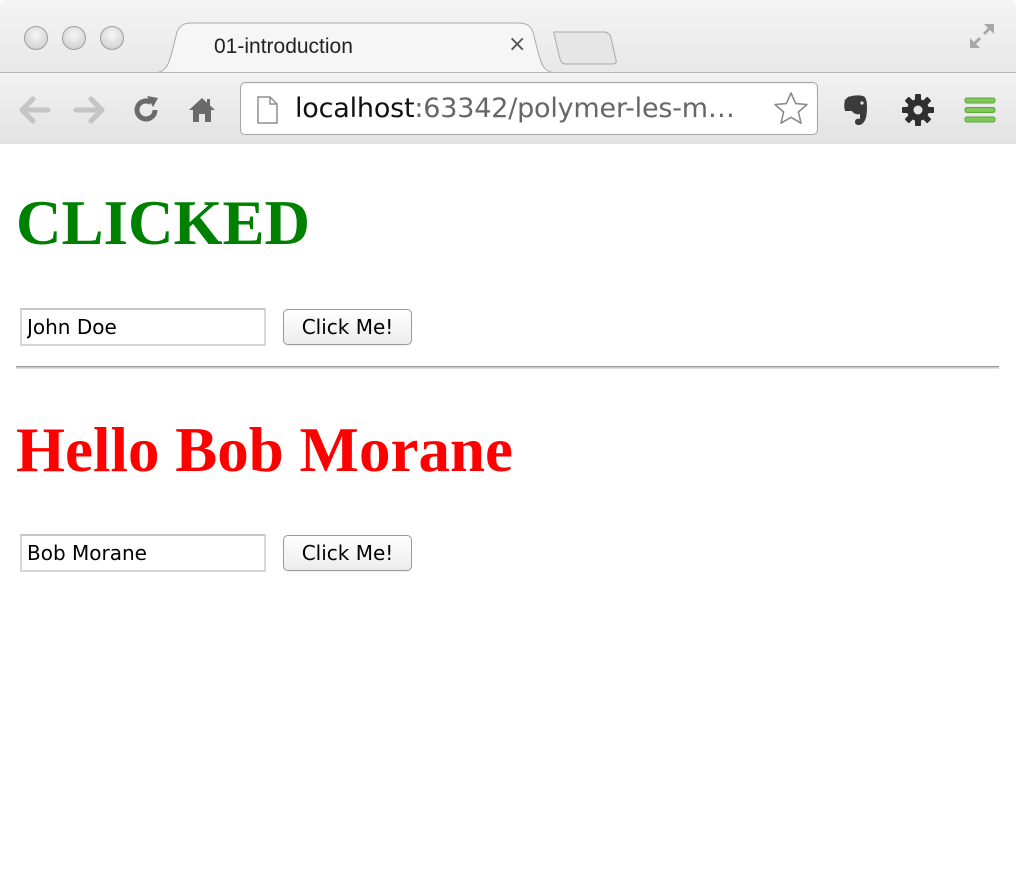 Image resolution: width=1016 pixels, height=870 pixels. Describe the element at coordinates (982, 36) in the screenshot. I see `fullscreen-icon` at that location.